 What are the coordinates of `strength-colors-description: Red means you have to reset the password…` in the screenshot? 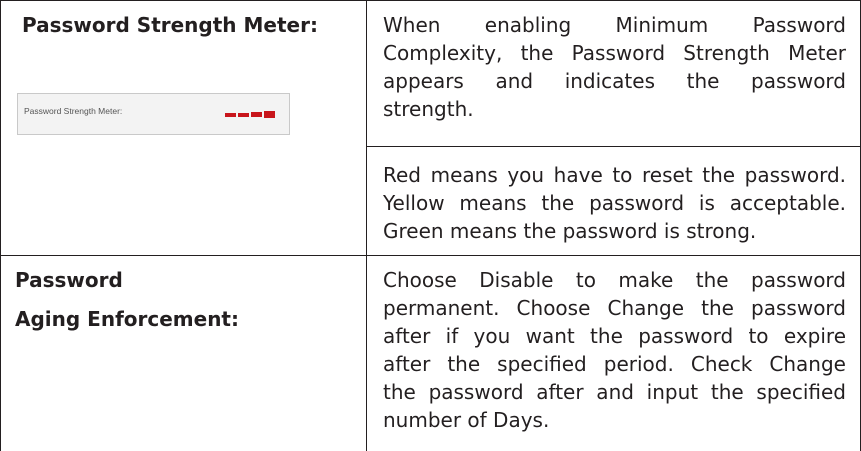 It's located at (614, 203).